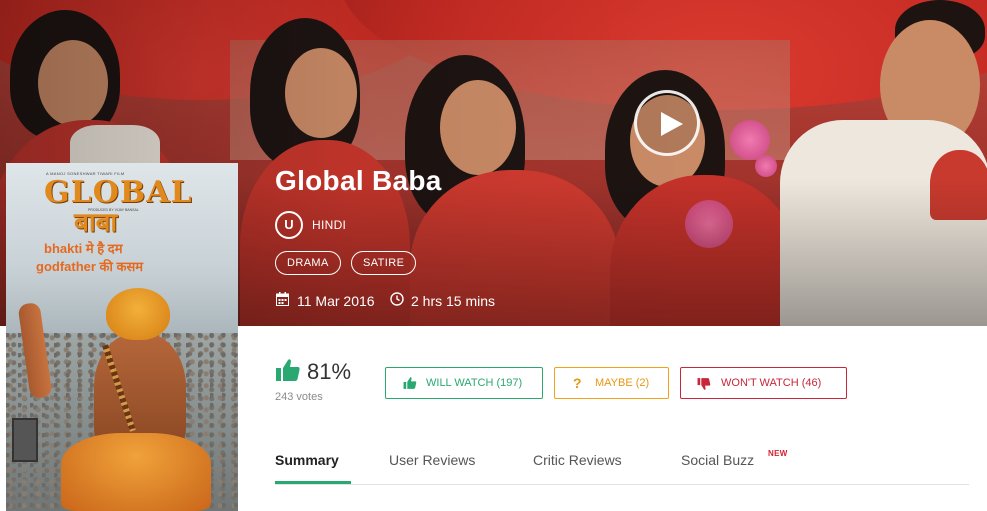  I want to click on poster-title-line2: बाबा, so click(96, 223).